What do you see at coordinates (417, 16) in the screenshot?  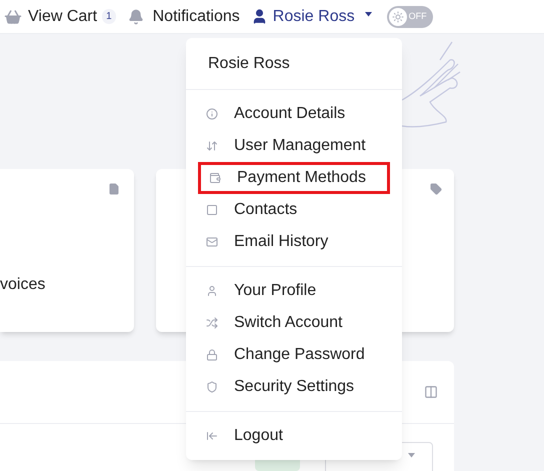 I see `toggle-label: OFF` at bounding box center [417, 16].